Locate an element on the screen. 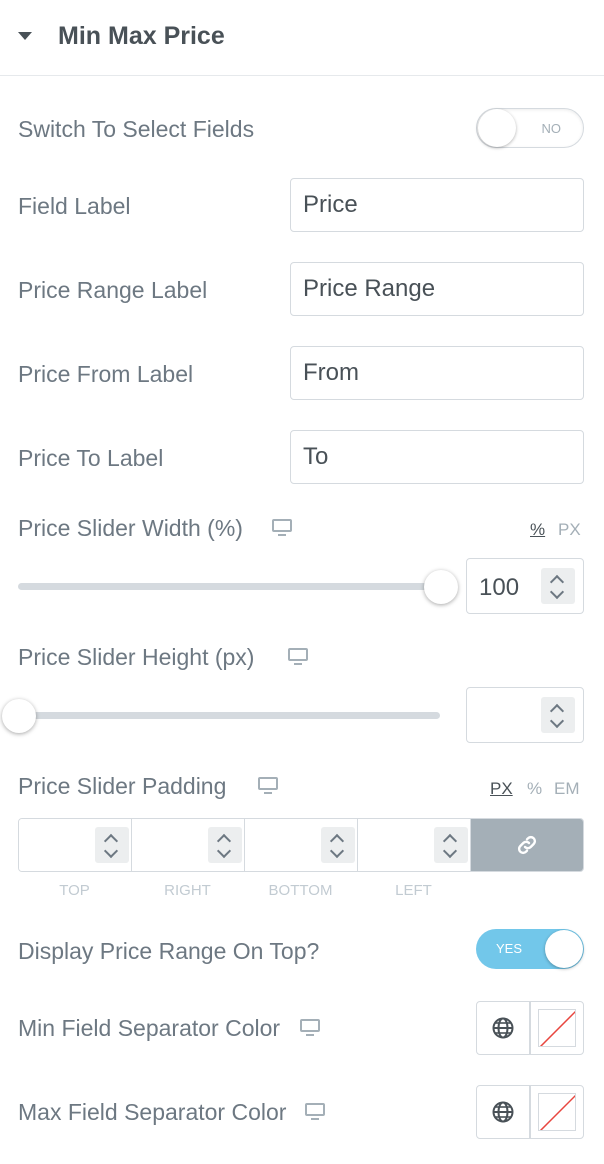 The height and width of the screenshot is (1164, 604). price-from-label-input: From is located at coordinates (437, 373).